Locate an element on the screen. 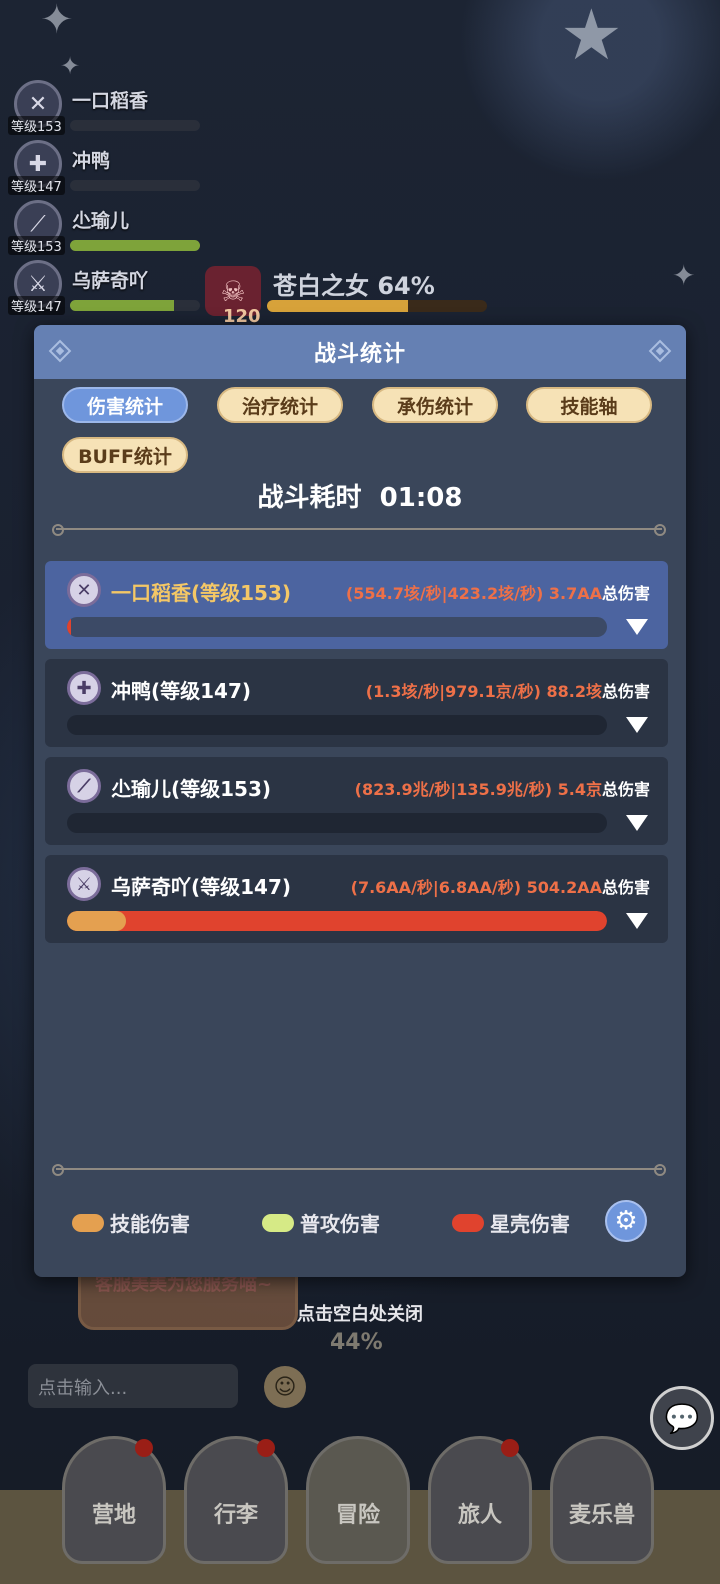 This screenshot has width=720, height=1584. shield-class-icon: ✚ is located at coordinates (84, 688).